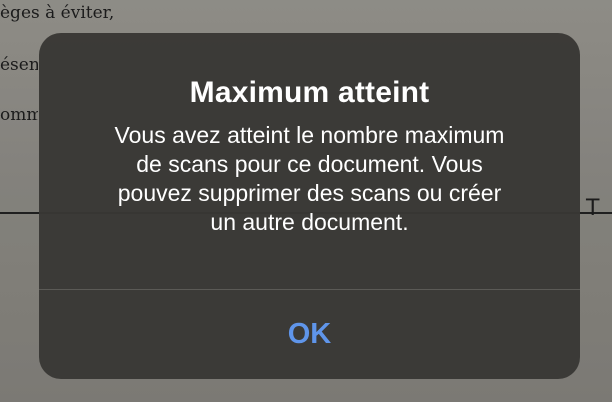 The width and height of the screenshot is (612, 402). What do you see at coordinates (309, 135) in the screenshot?
I see `alert-message-line: Vous avez atteint le nombre maximum` at bounding box center [309, 135].